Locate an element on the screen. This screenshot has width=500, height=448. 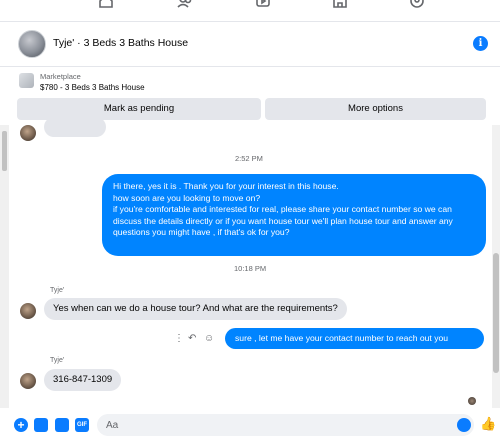
more-icon: ⋮ is located at coordinates (179, 338).